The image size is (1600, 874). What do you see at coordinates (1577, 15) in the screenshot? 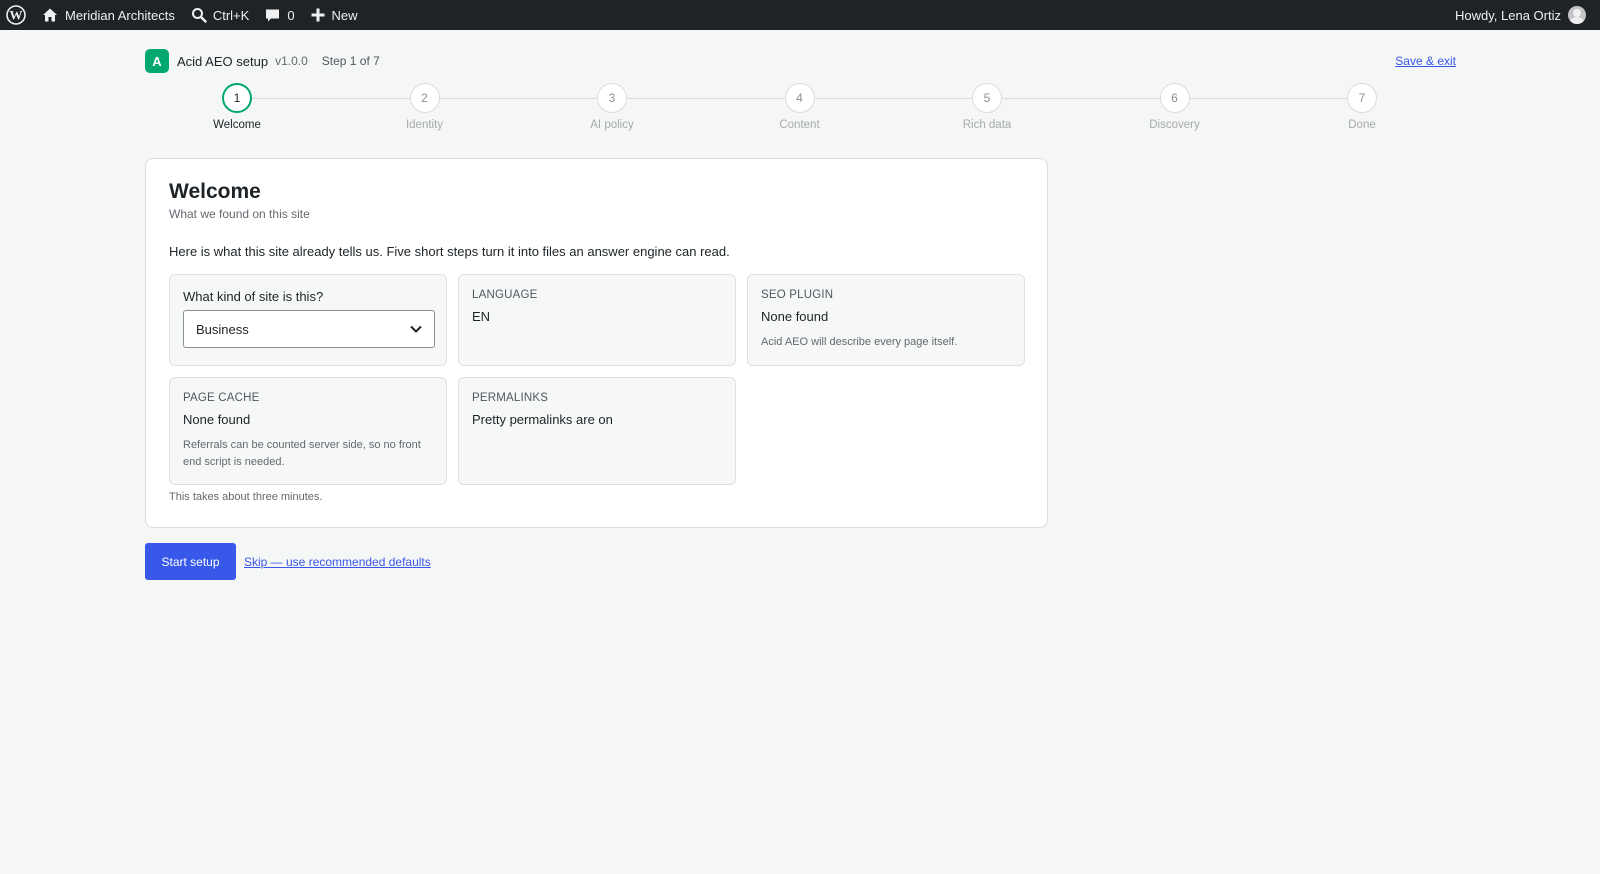
I see `avatar` at bounding box center [1577, 15].